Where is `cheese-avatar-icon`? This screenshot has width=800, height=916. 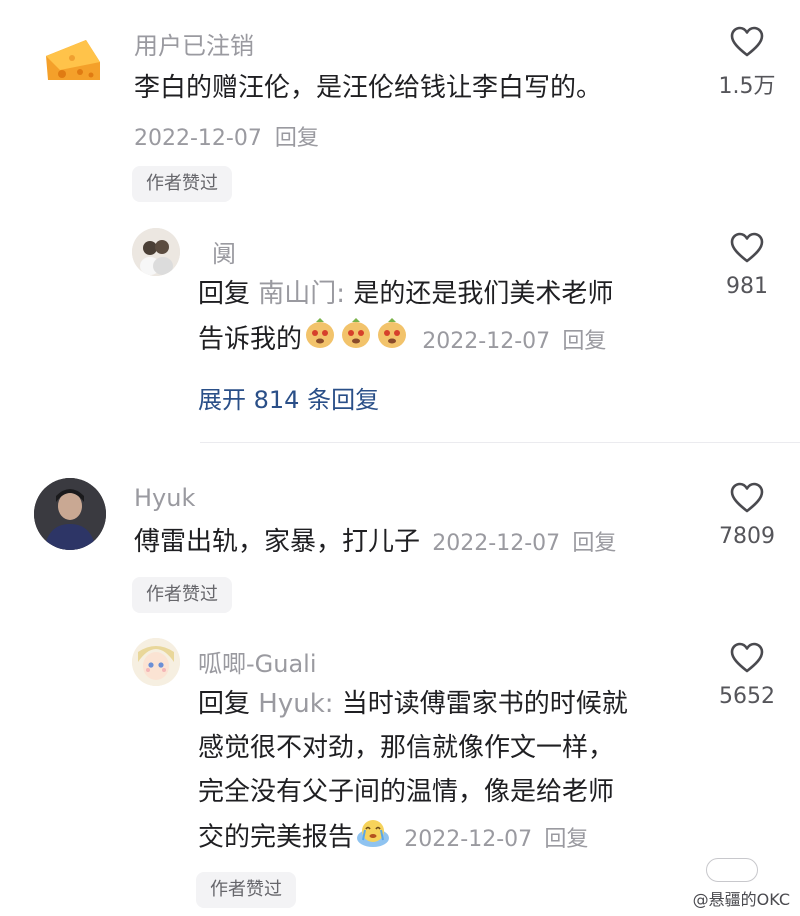 cheese-avatar-icon is located at coordinates (73, 60).